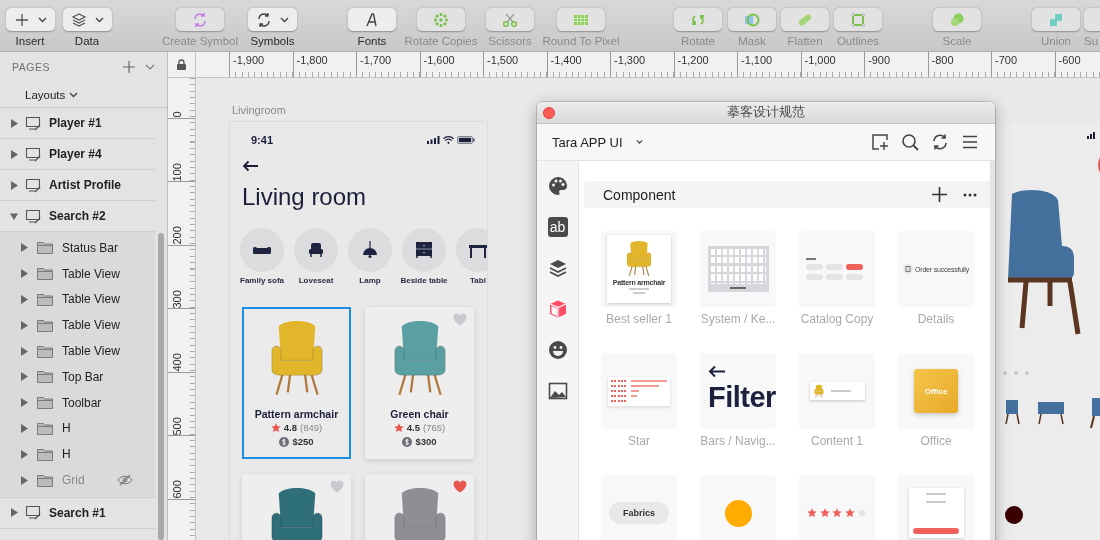 The image size is (1100, 540). I want to click on toolbar-label: Fonts, so click(372, 41).